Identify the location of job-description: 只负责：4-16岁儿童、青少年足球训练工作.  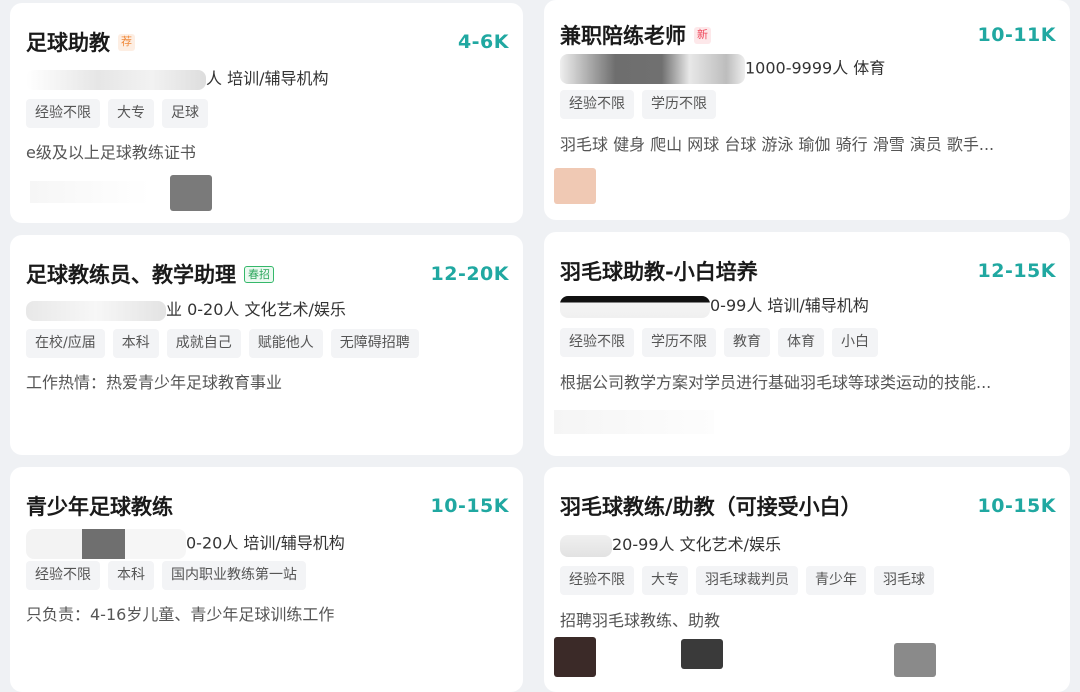
(180, 614).